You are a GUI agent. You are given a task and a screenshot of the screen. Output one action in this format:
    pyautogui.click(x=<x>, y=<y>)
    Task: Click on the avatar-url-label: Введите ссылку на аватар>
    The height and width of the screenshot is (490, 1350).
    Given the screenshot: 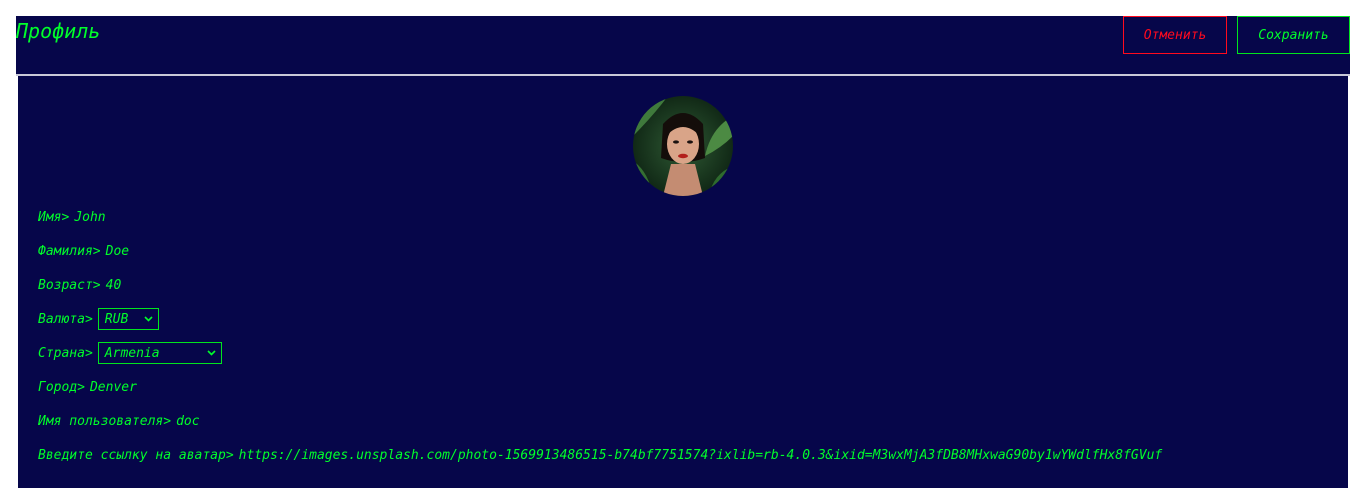 What is the action you would take?
    pyautogui.click(x=136, y=455)
    